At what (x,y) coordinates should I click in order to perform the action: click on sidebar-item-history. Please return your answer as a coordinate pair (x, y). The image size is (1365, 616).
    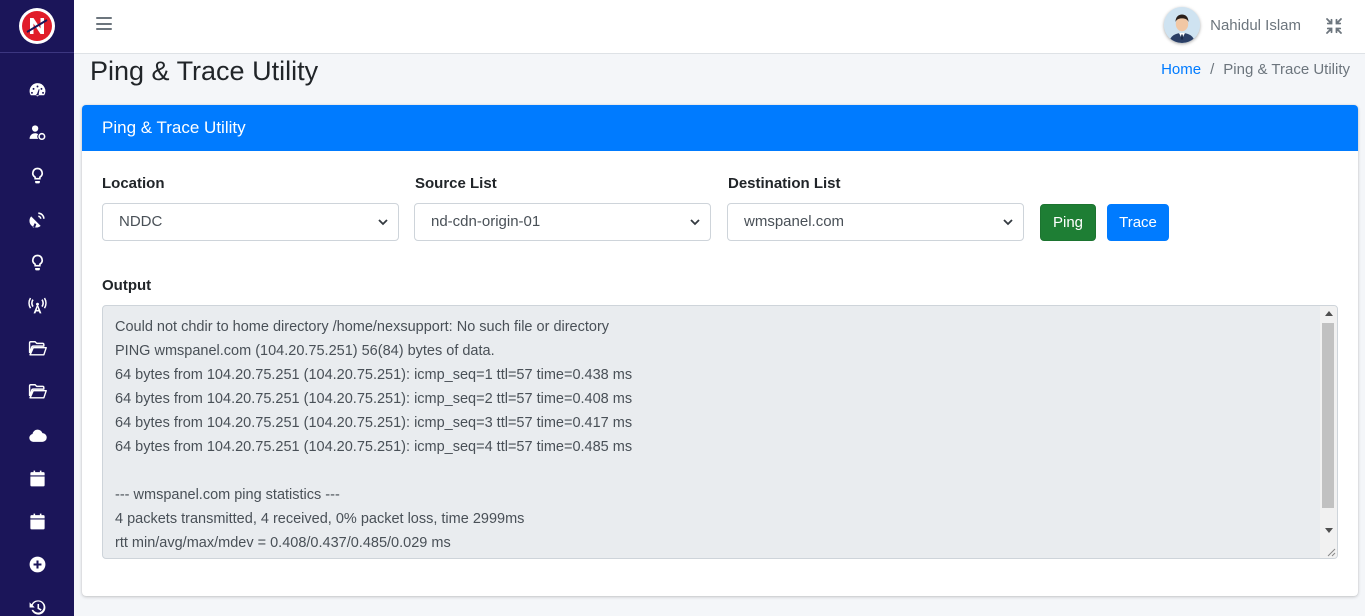
    Looking at the image, I should click on (37, 601).